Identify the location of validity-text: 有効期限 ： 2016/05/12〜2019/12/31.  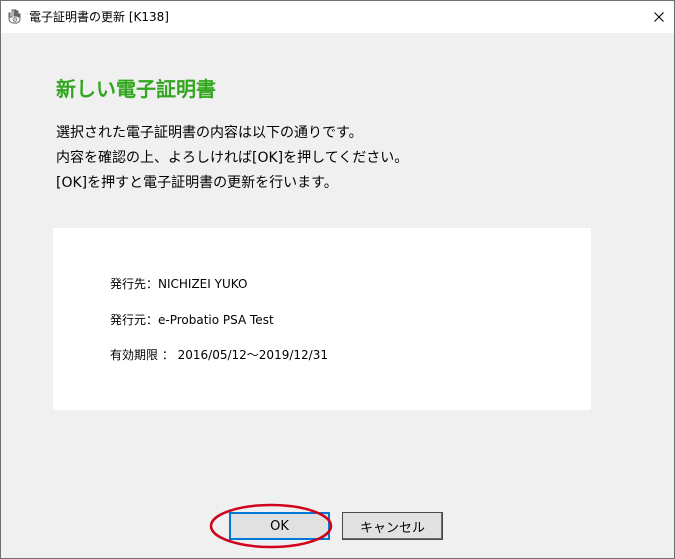
(219, 355).